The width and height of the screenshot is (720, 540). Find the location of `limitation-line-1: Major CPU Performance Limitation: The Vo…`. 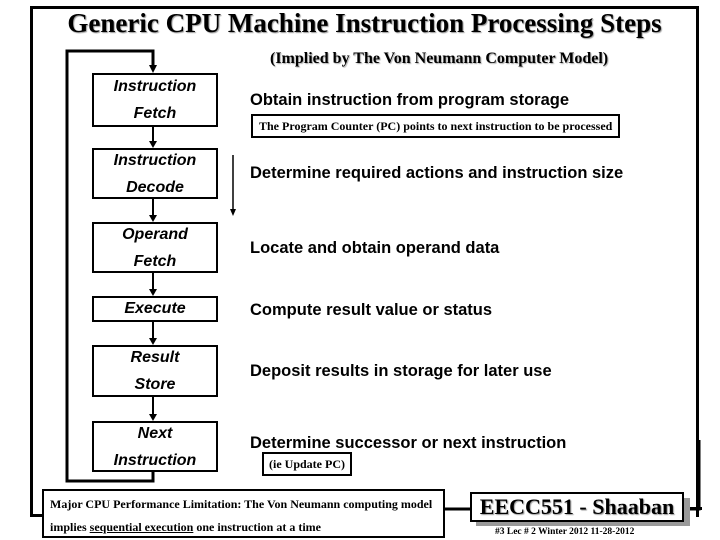

limitation-line-1: Major CPU Performance Limitation: The Vo… is located at coordinates (241, 504).